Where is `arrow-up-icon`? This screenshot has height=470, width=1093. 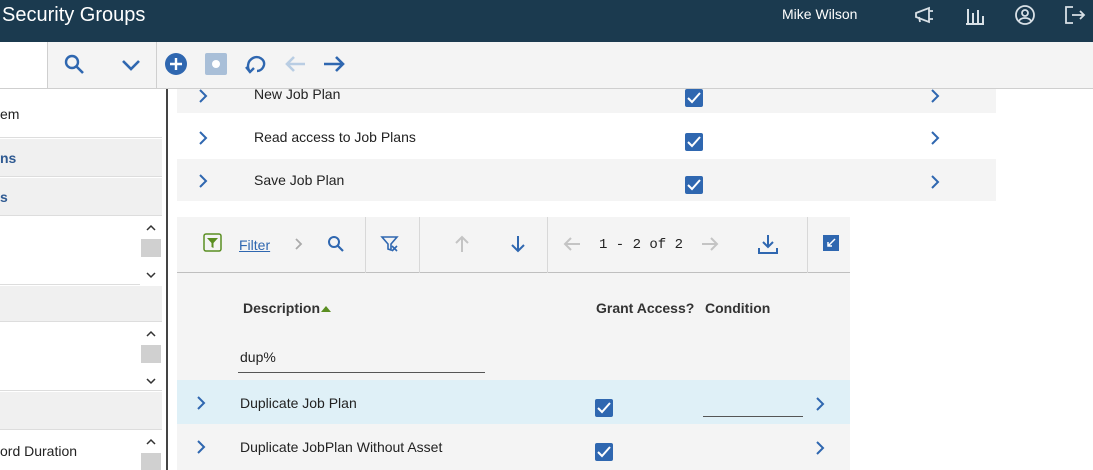
arrow-up-icon is located at coordinates (462, 244).